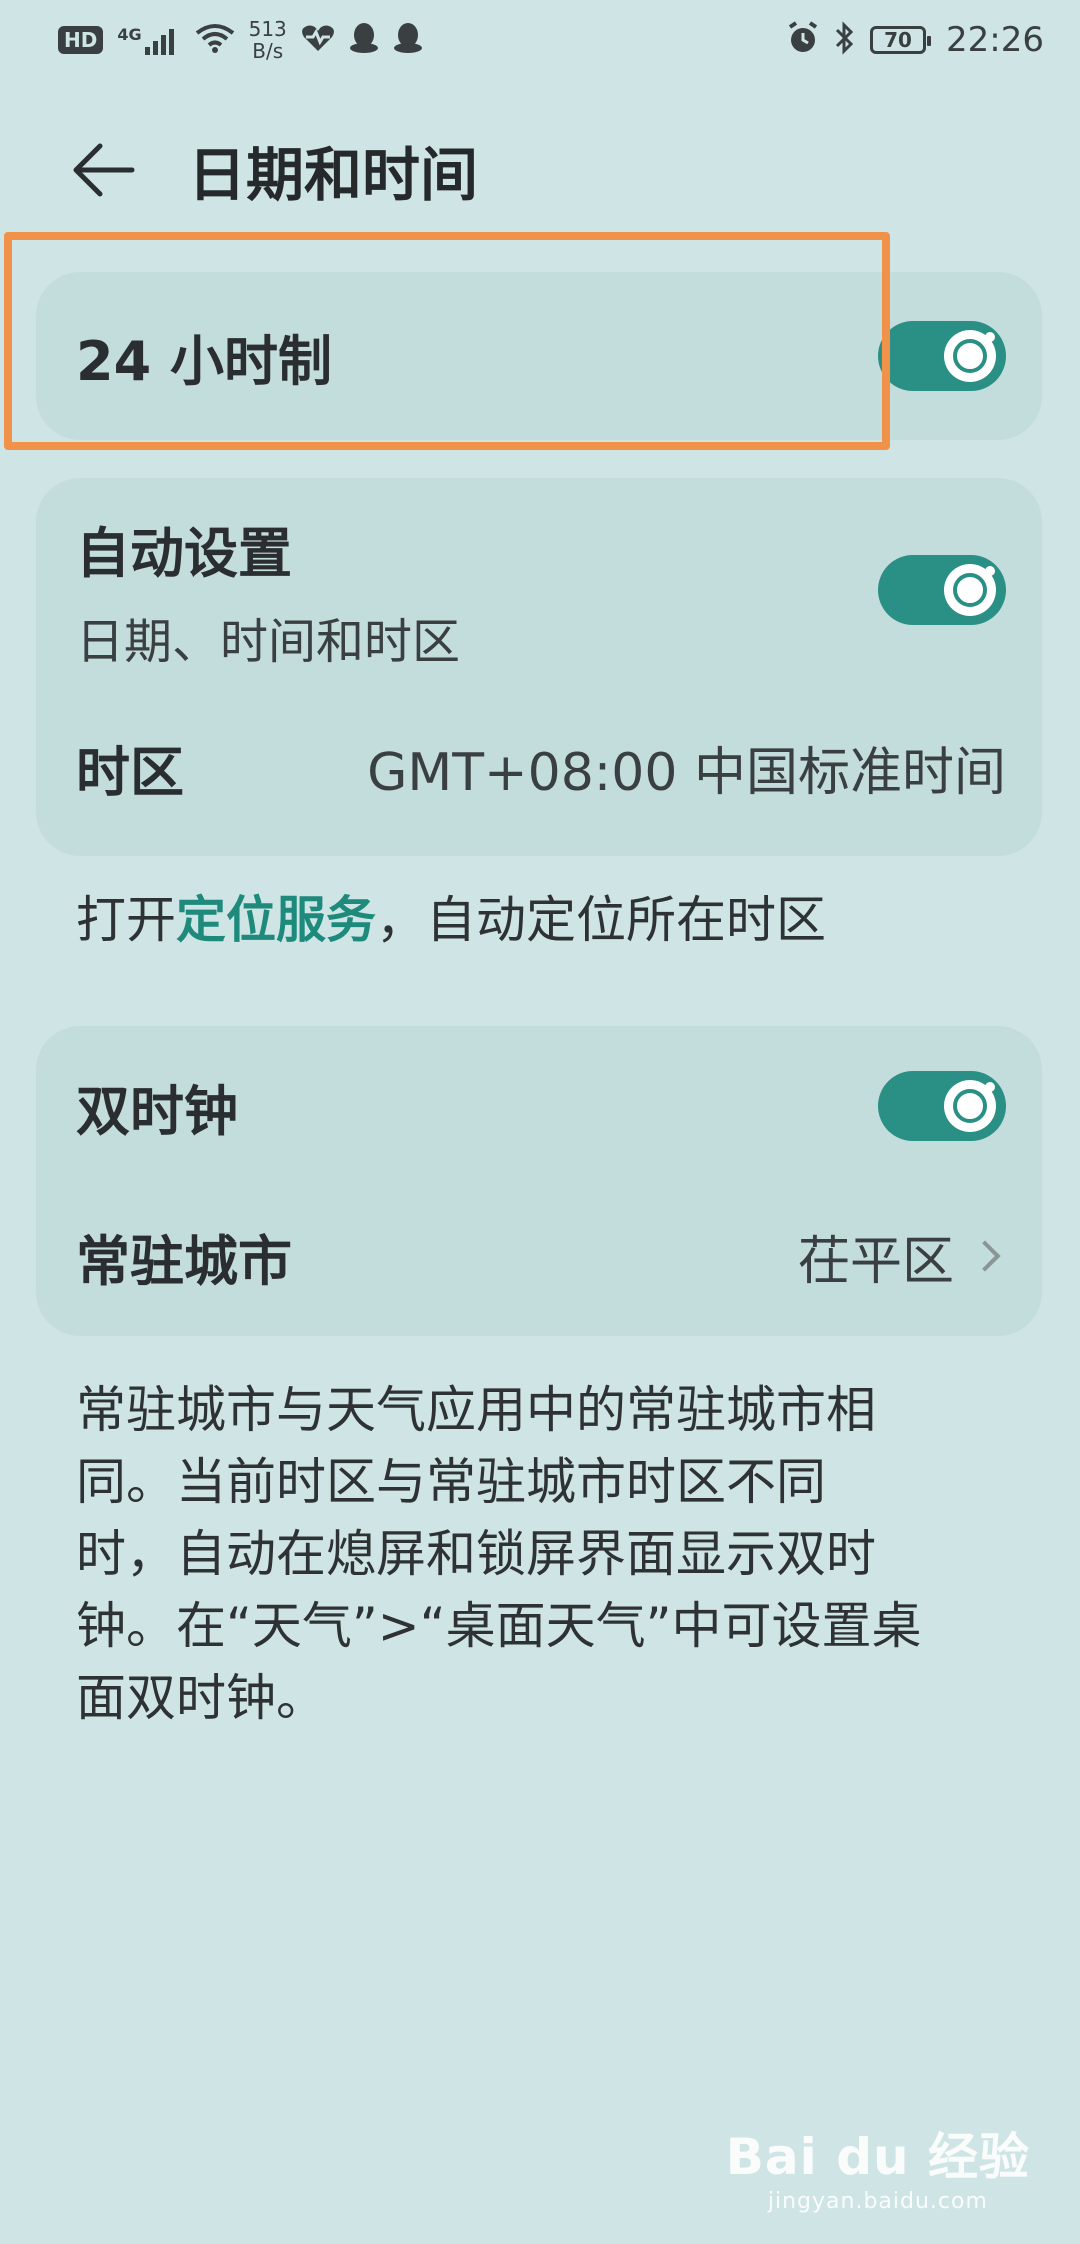 This screenshot has width=1080, height=2244. I want to click on description-line: 同。当前时区与常驻城市时区不同, so click(451, 1482).